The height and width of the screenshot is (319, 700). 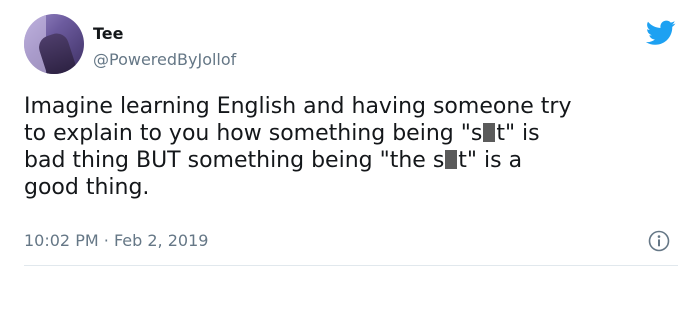 What do you see at coordinates (253, 133) in the screenshot?
I see `tweet-line-2-start: to explain to you how something being "s` at bounding box center [253, 133].